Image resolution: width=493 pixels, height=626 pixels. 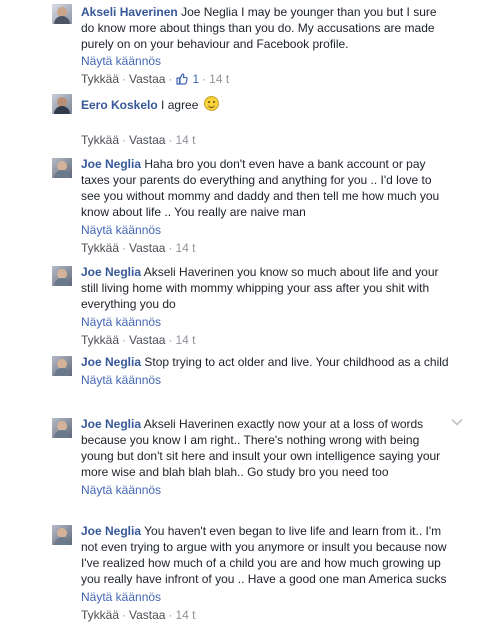 What do you see at coordinates (119, 105) in the screenshot?
I see `comment-author-link: Eero Koskelo` at bounding box center [119, 105].